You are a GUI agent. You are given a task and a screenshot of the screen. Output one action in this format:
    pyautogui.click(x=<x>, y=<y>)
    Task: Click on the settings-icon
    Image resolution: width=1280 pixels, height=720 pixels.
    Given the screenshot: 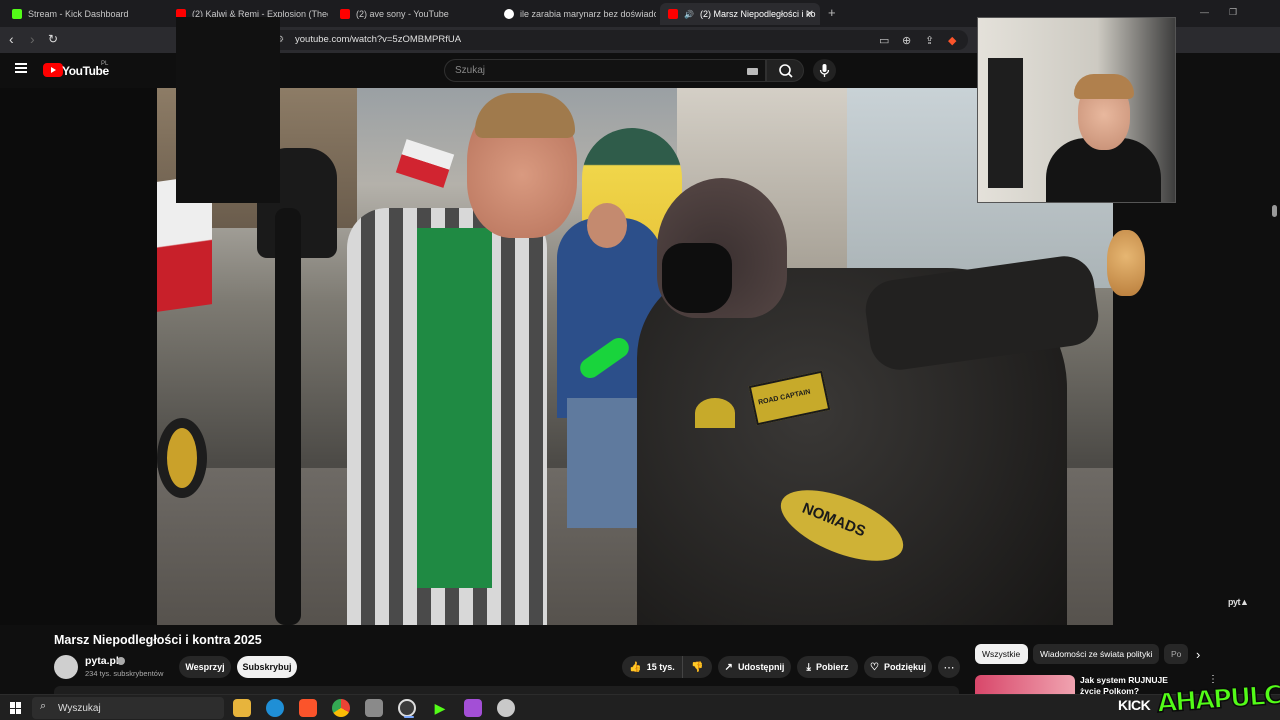 What is the action you would take?
    pyautogui.click(x=506, y=708)
    